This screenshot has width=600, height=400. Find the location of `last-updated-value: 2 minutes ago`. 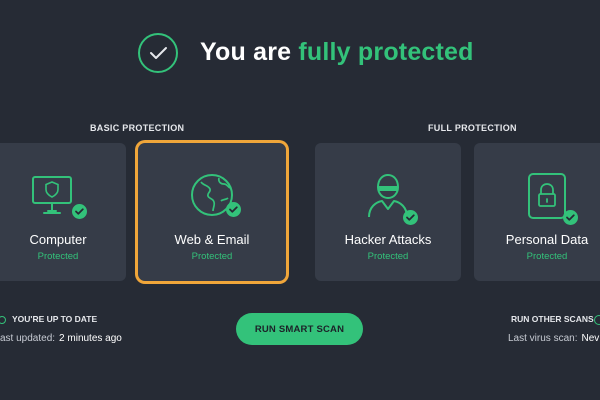

last-updated-value: 2 minutes ago is located at coordinates (90, 338).